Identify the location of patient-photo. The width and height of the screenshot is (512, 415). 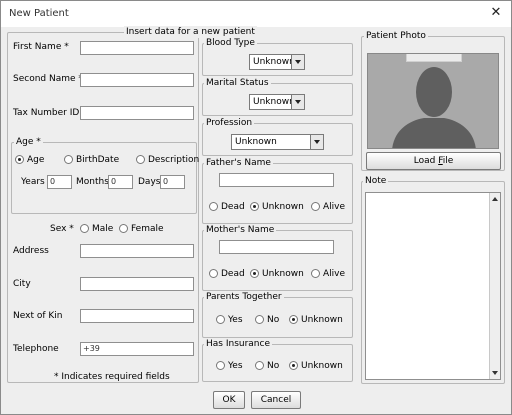
(433, 101).